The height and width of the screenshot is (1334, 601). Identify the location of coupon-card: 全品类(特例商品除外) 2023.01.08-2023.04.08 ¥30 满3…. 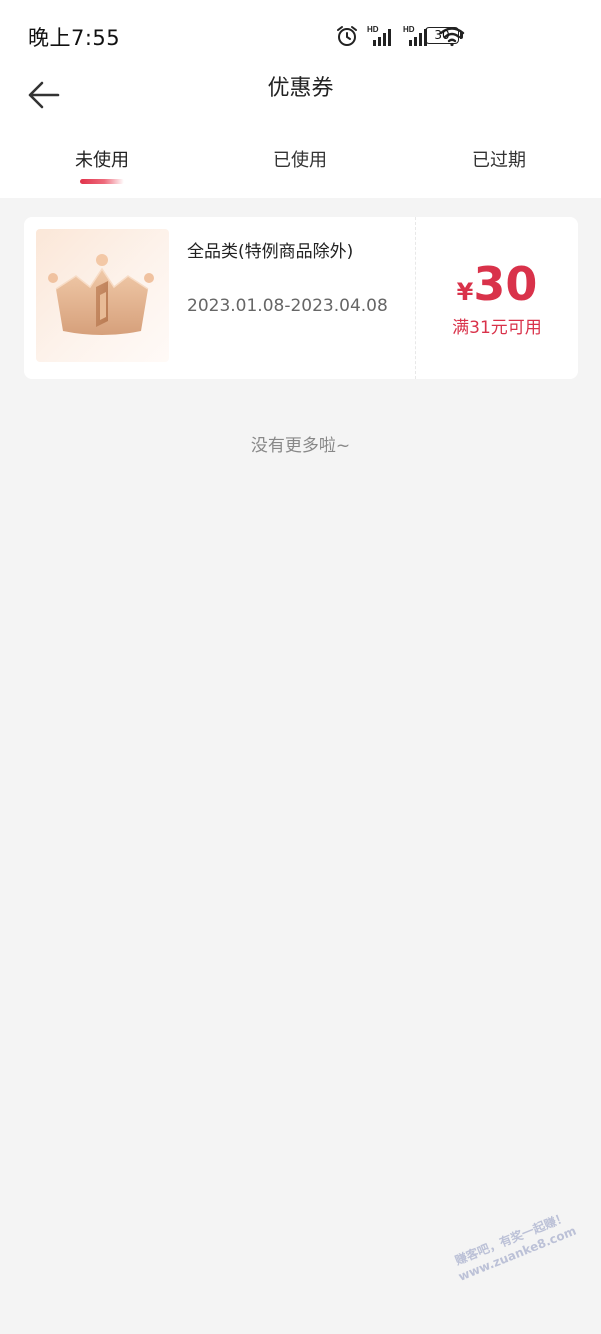
(301, 298).